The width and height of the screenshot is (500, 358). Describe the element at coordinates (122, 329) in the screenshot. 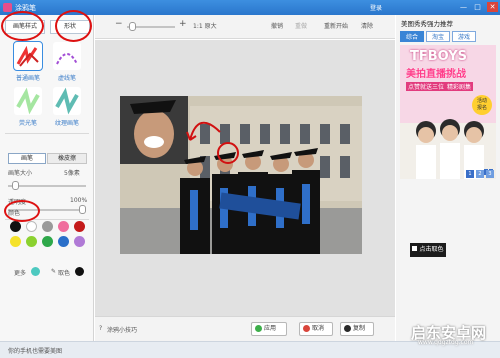

I see `tips-link: 涂鸦小技巧` at that location.